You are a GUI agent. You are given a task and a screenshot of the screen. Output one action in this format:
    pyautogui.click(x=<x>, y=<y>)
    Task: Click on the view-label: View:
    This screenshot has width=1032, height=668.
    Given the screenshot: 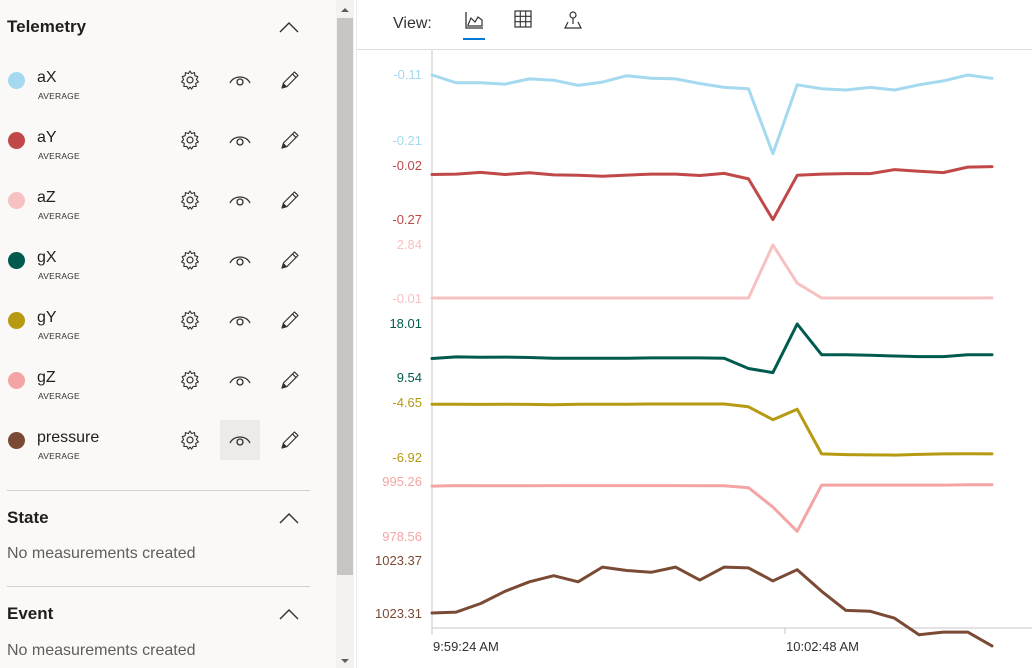 What is the action you would take?
    pyautogui.click(x=412, y=23)
    